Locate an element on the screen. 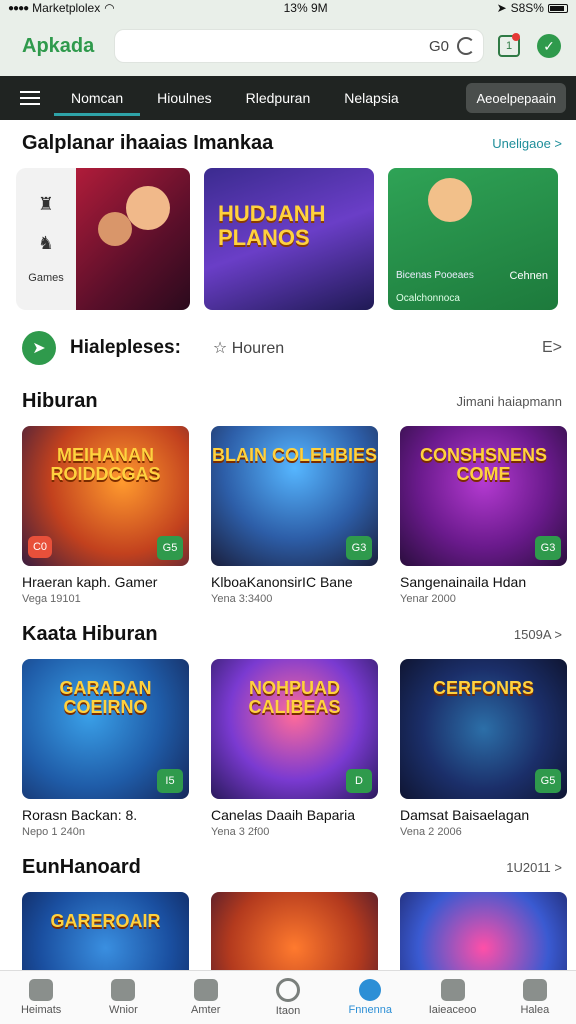  app-logo: Apkada is located at coordinates (63, 46).